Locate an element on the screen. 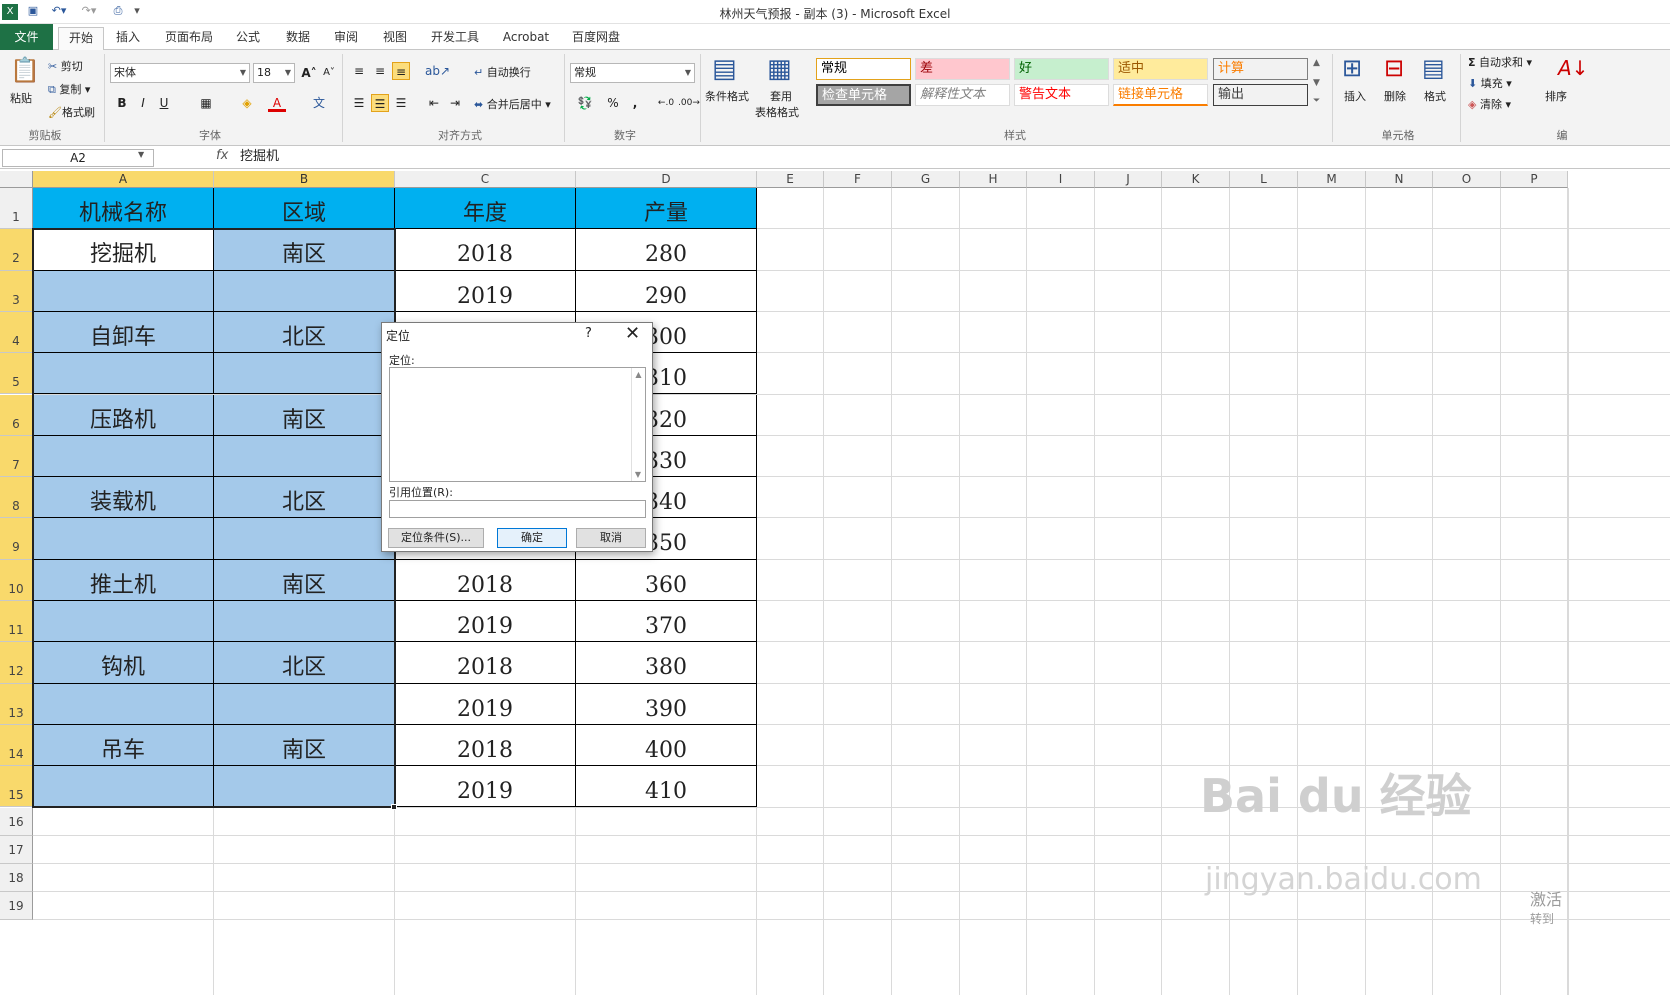 The width and height of the screenshot is (1670, 995). format-painter-button: 🖌格式刷 is located at coordinates (71, 112).